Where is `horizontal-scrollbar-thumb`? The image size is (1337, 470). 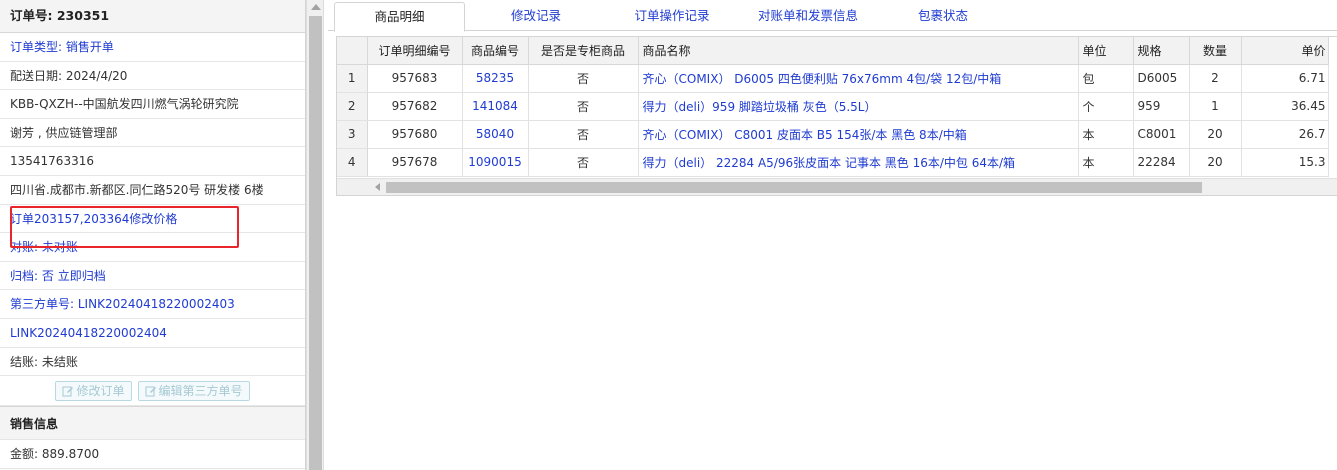
horizontal-scrollbar-thumb is located at coordinates (794, 187).